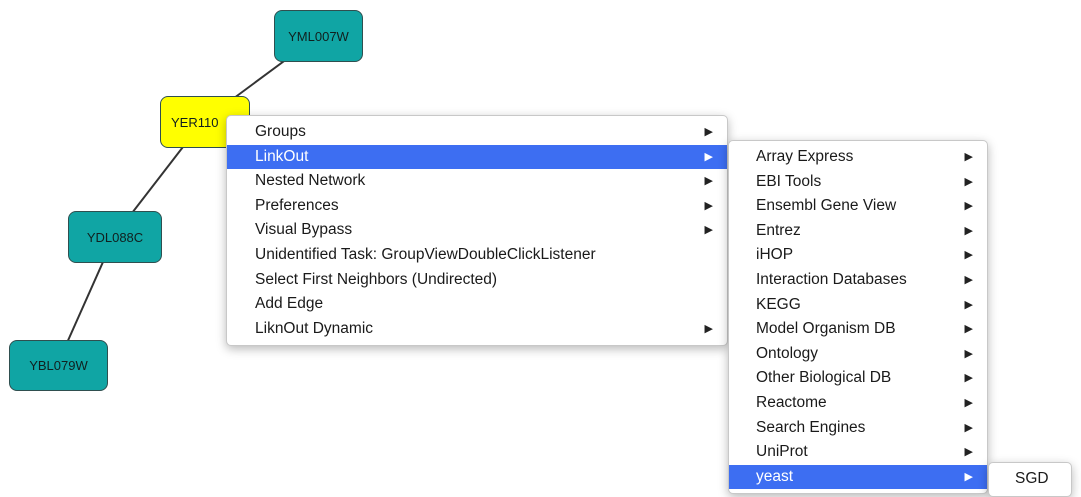  What do you see at coordinates (858, 354) in the screenshot?
I see `linkout-item-ontology: Ontology ▶` at bounding box center [858, 354].